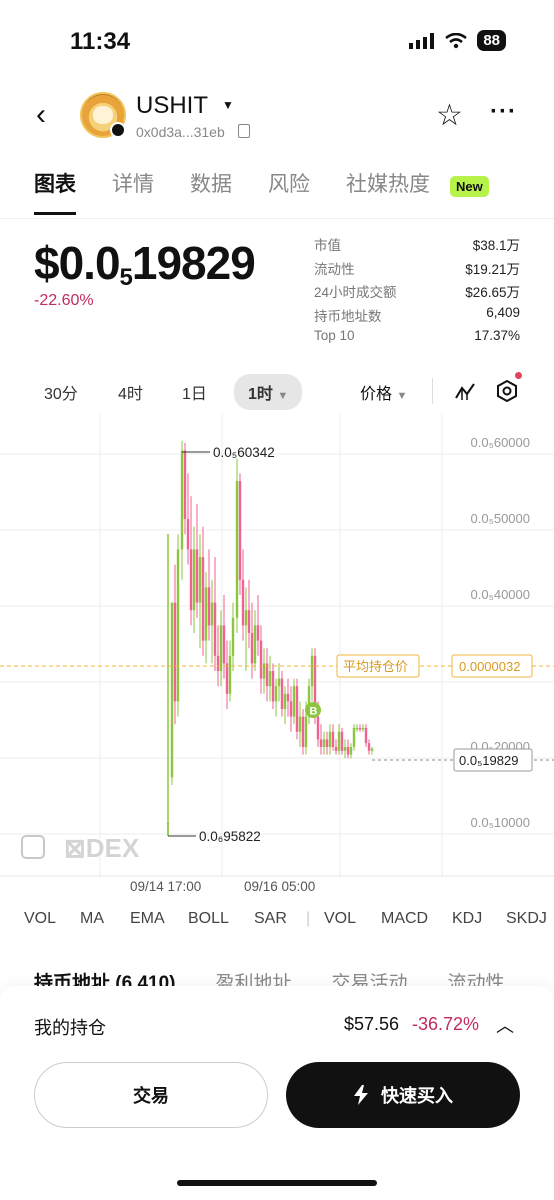  What do you see at coordinates (500, 822) in the screenshot?
I see `y-tick-label: 0.0₅10000` at bounding box center [500, 822].